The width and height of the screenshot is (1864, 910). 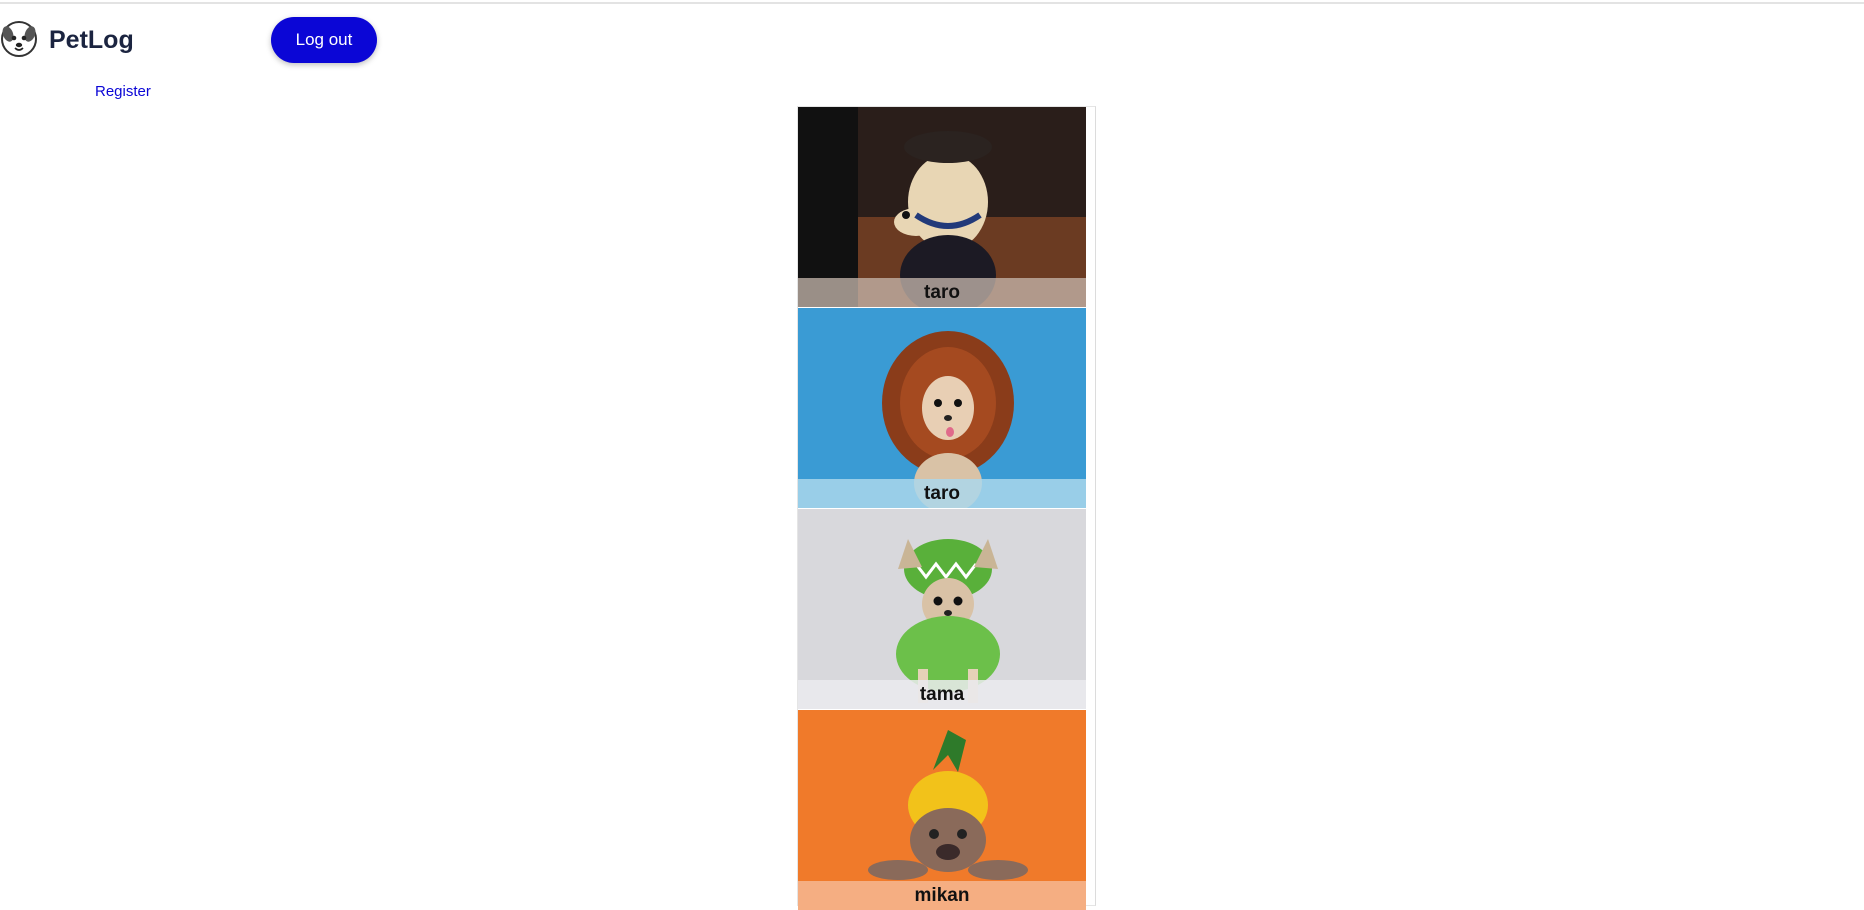 I want to click on pet-name: tama, so click(x=942, y=694).